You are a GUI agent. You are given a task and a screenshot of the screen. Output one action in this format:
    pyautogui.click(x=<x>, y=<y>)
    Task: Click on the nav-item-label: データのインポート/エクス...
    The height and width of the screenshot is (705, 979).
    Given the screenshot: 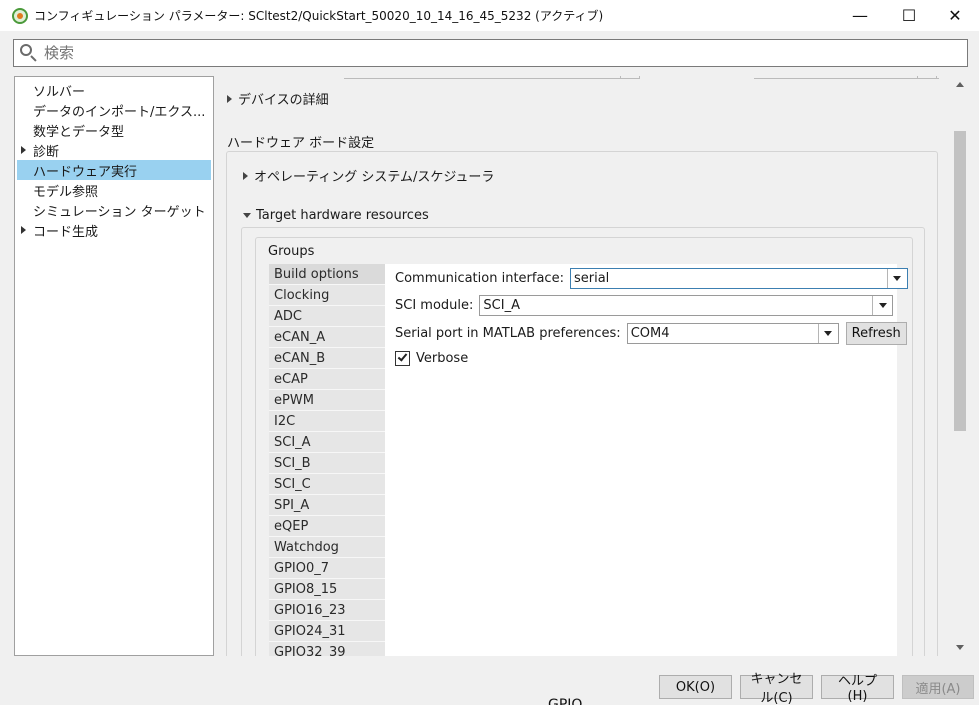 What is the action you would take?
    pyautogui.click(x=119, y=112)
    